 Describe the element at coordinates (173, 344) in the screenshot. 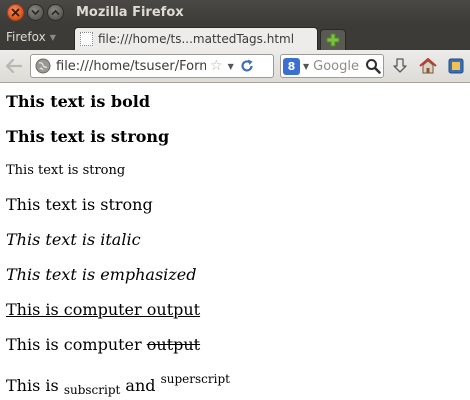

I see `struck-output: output` at that location.